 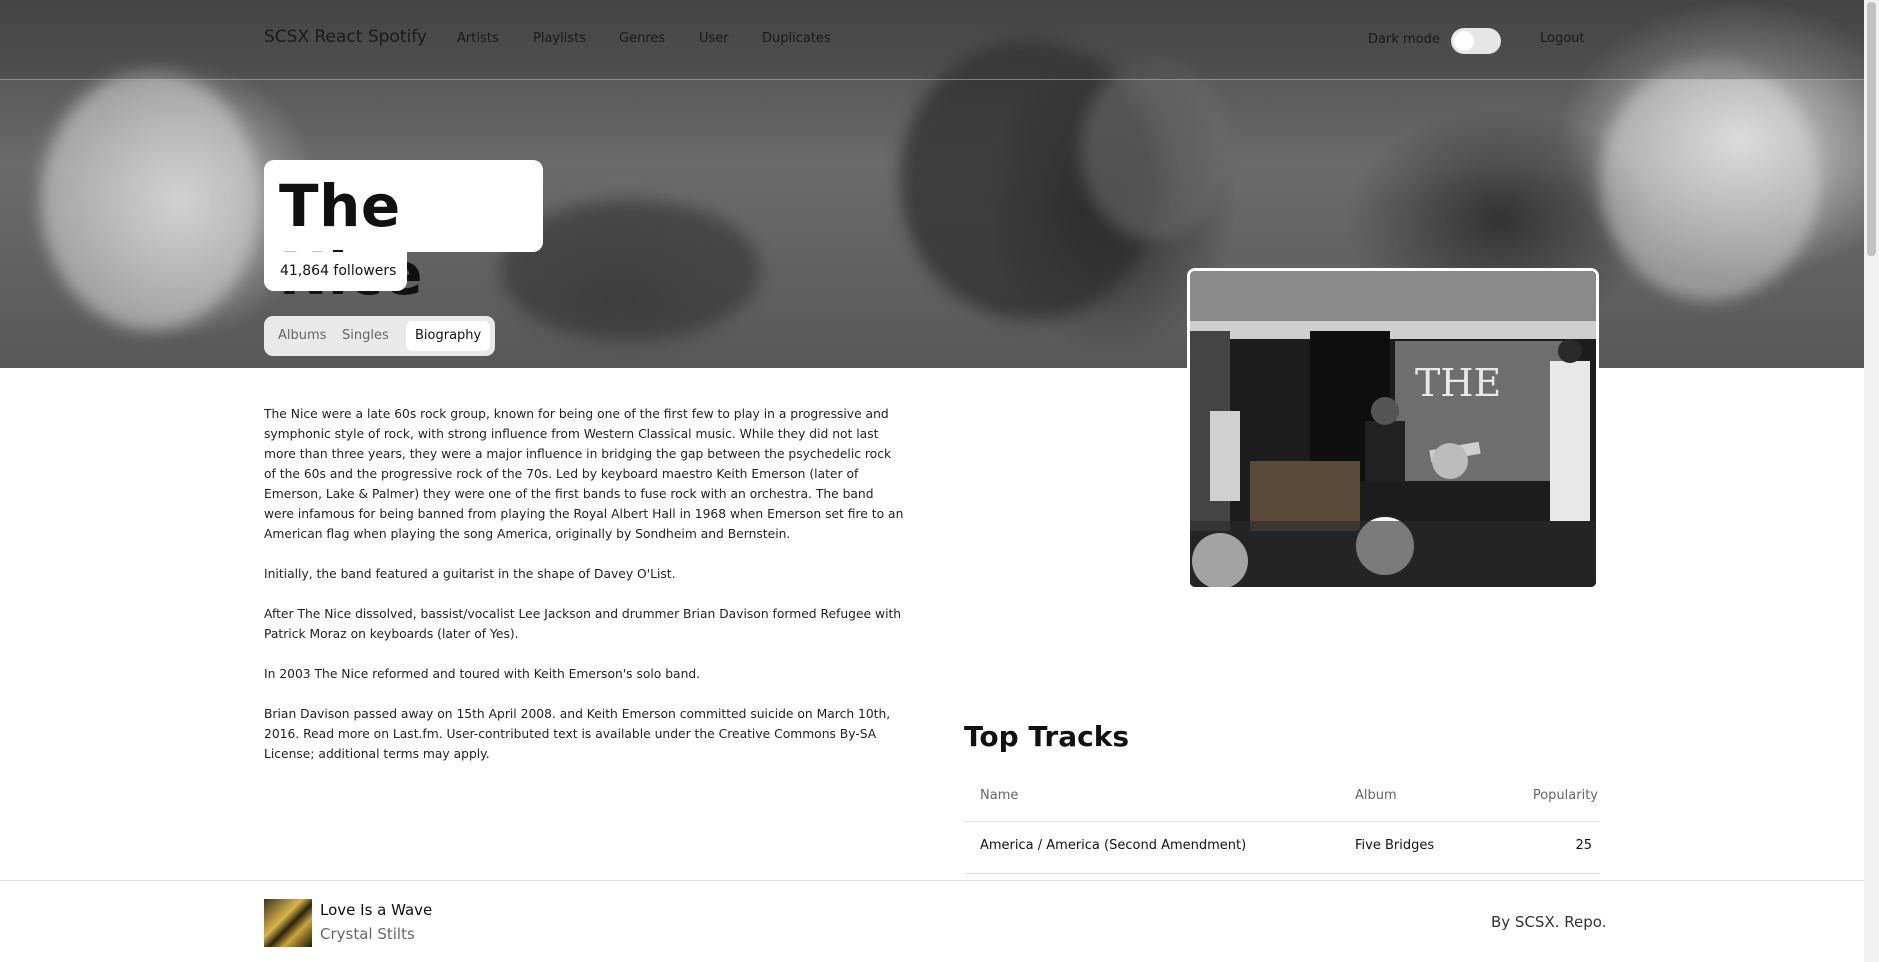 What do you see at coordinates (345, 37) in the screenshot?
I see `brand-link: SCSX React Spotify` at bounding box center [345, 37].